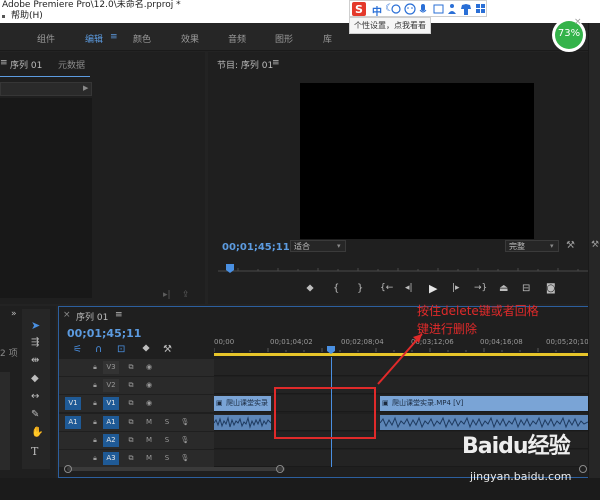  I want to click on workspace-tab-audio: 音频, so click(237, 38).